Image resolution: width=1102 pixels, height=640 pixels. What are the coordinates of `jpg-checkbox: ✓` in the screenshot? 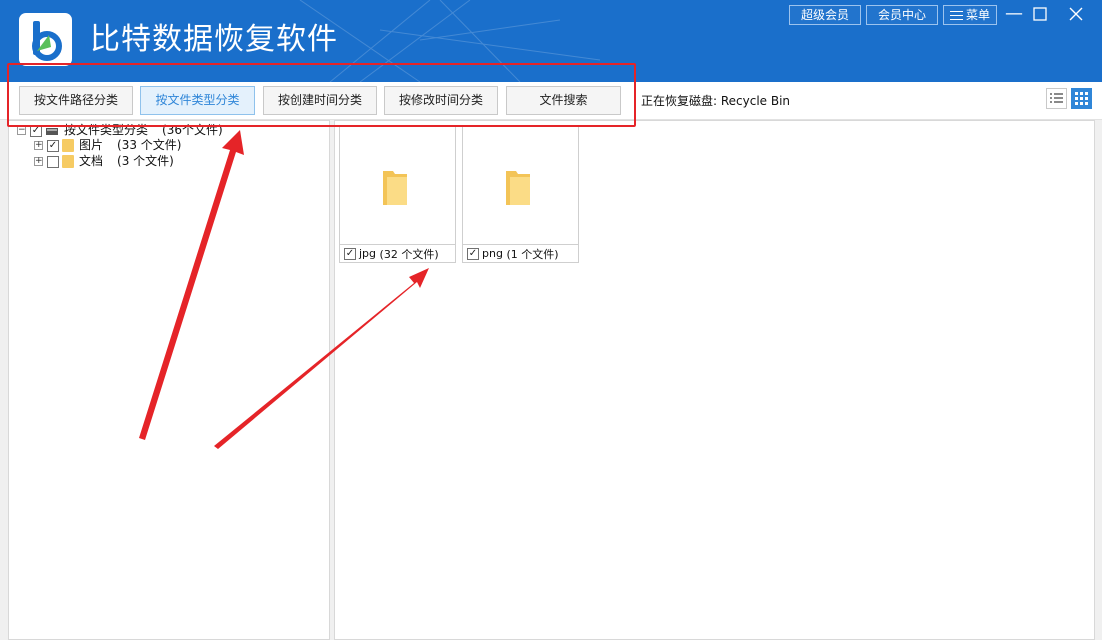 It's located at (350, 253).